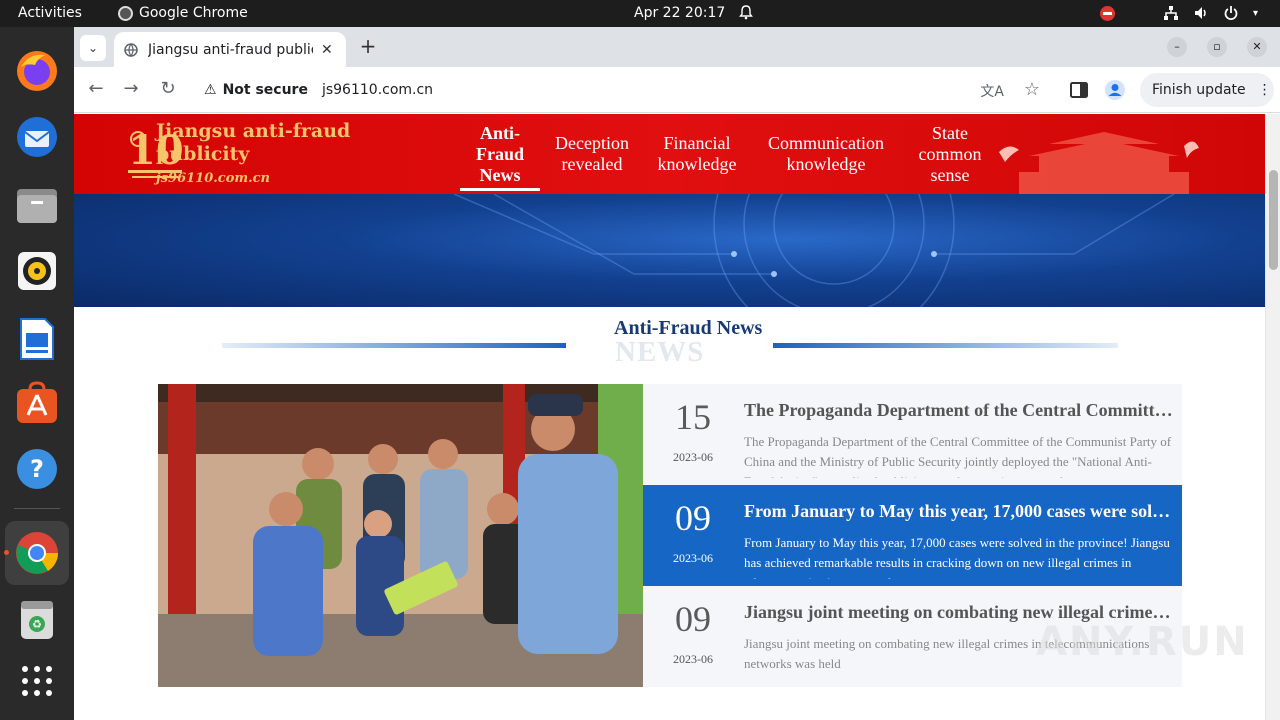  I want to click on new-tab-button: +, so click(368, 47).